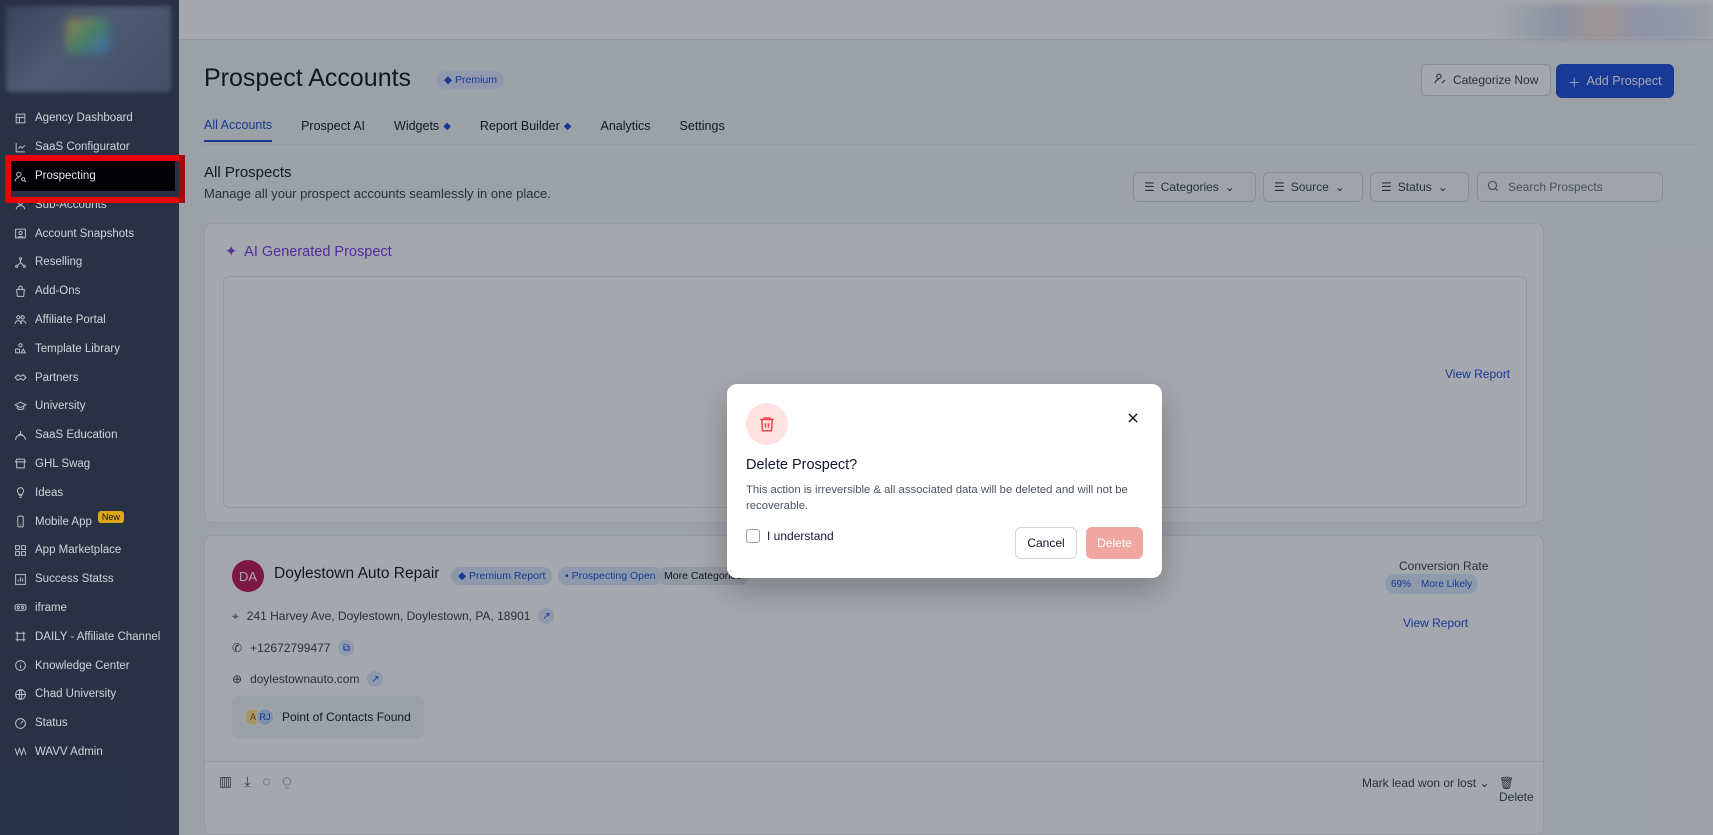 Image resolution: width=1713 pixels, height=835 pixels. I want to click on close-icon, so click(1133, 418).